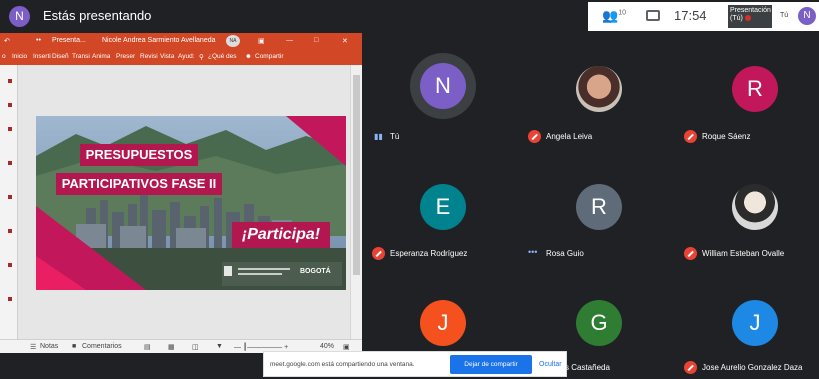 This screenshot has height=379, width=819. Describe the element at coordinates (60, 56) in the screenshot. I see `tab-diseno: Diseñ` at that location.